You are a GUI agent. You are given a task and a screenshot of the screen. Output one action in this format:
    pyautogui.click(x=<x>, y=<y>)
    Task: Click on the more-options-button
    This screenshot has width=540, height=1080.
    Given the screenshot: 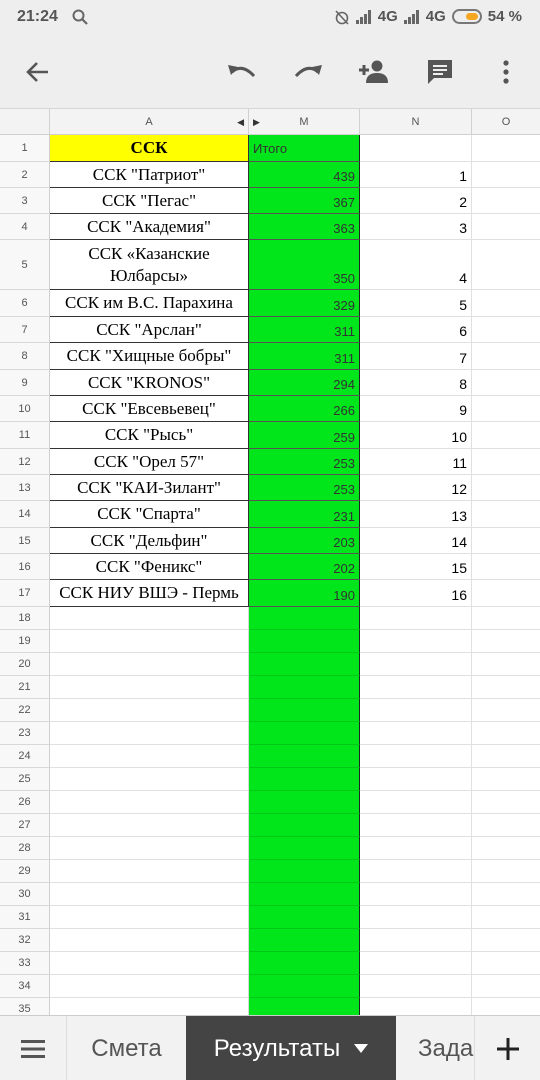 What is the action you would take?
    pyautogui.click(x=506, y=72)
    